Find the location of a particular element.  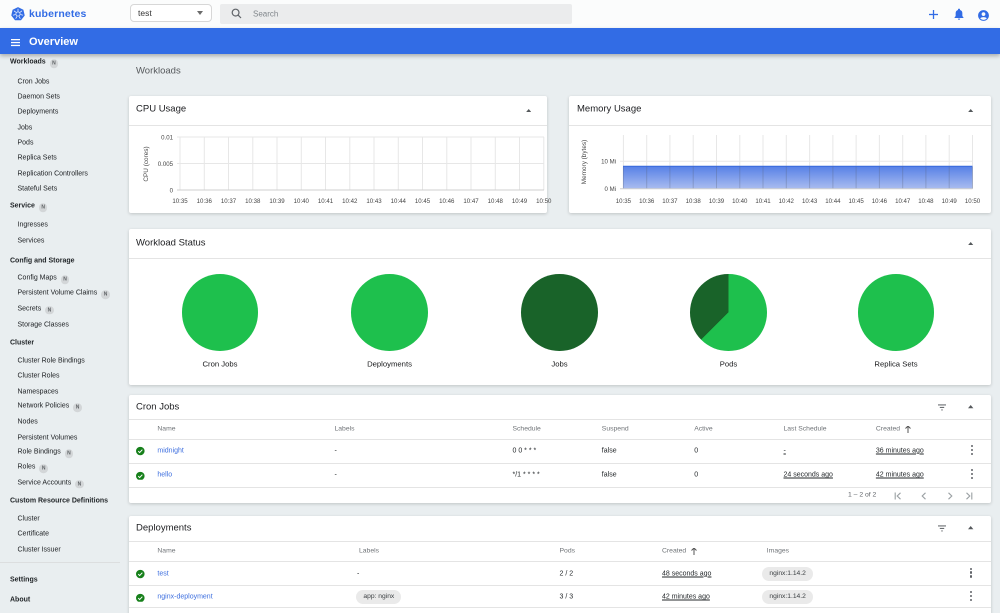

svg-text: CPU (cores) is located at coordinates (146, 163).